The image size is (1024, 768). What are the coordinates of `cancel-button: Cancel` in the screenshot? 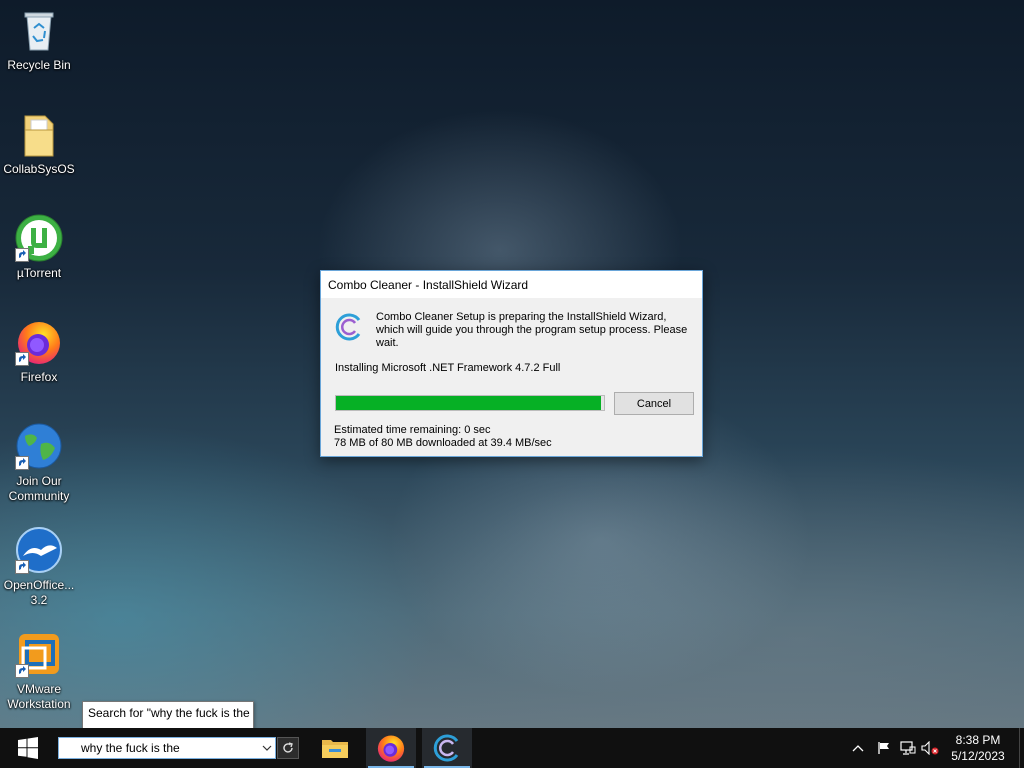 It's located at (654, 403).